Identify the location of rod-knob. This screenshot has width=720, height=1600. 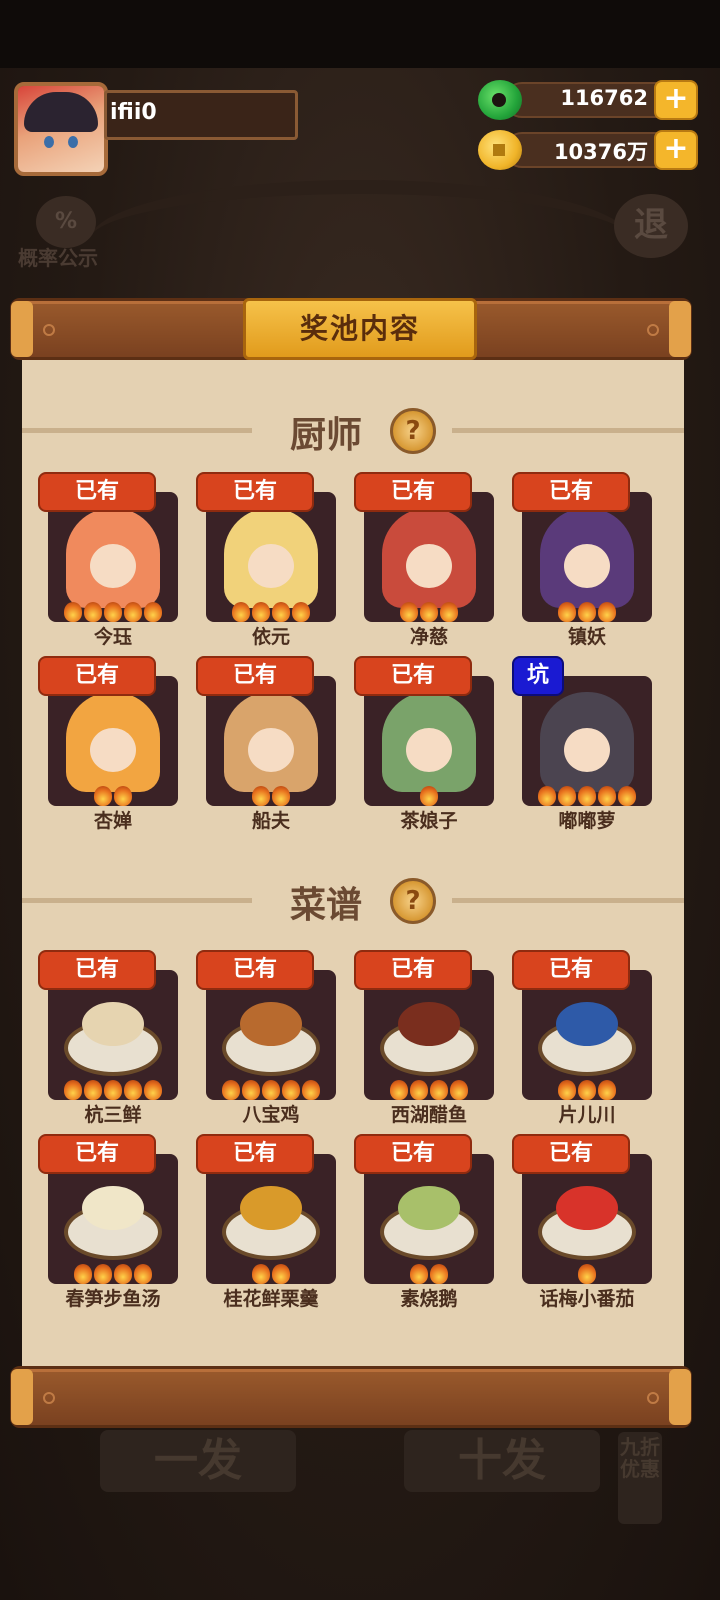
(680, 1397).